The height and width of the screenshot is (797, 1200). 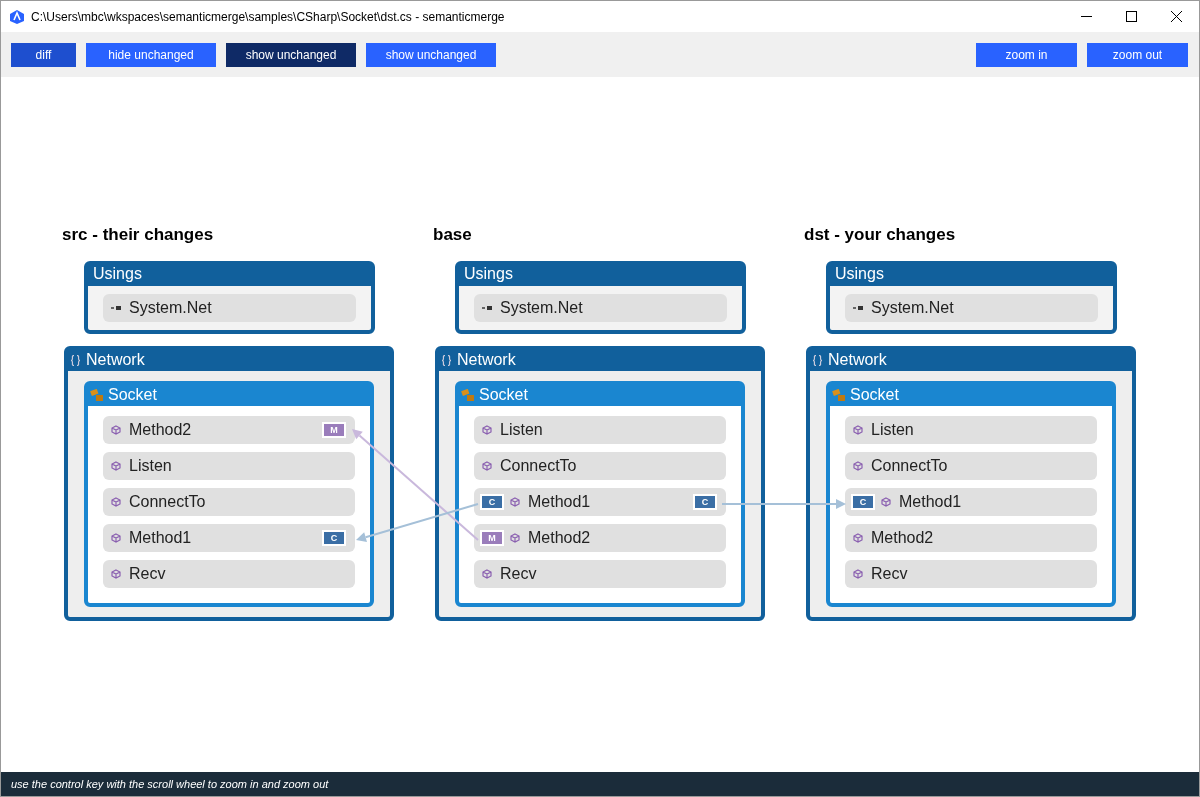 What do you see at coordinates (600, 502) in the screenshot?
I see `member-row: C Method1 C` at bounding box center [600, 502].